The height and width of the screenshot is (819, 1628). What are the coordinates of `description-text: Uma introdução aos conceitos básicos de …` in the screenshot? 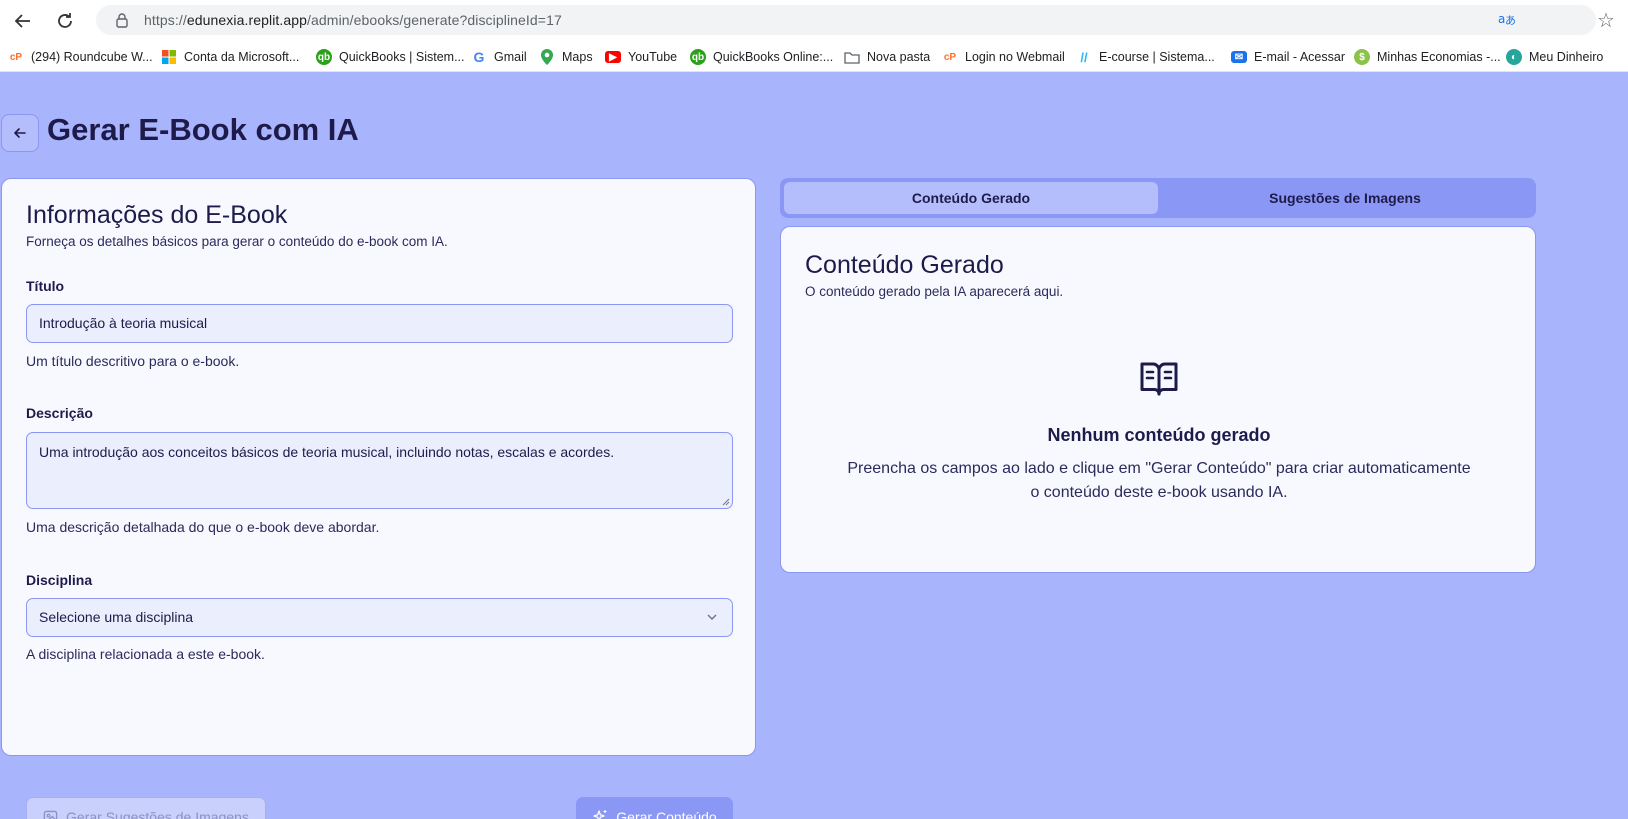 It's located at (327, 452).